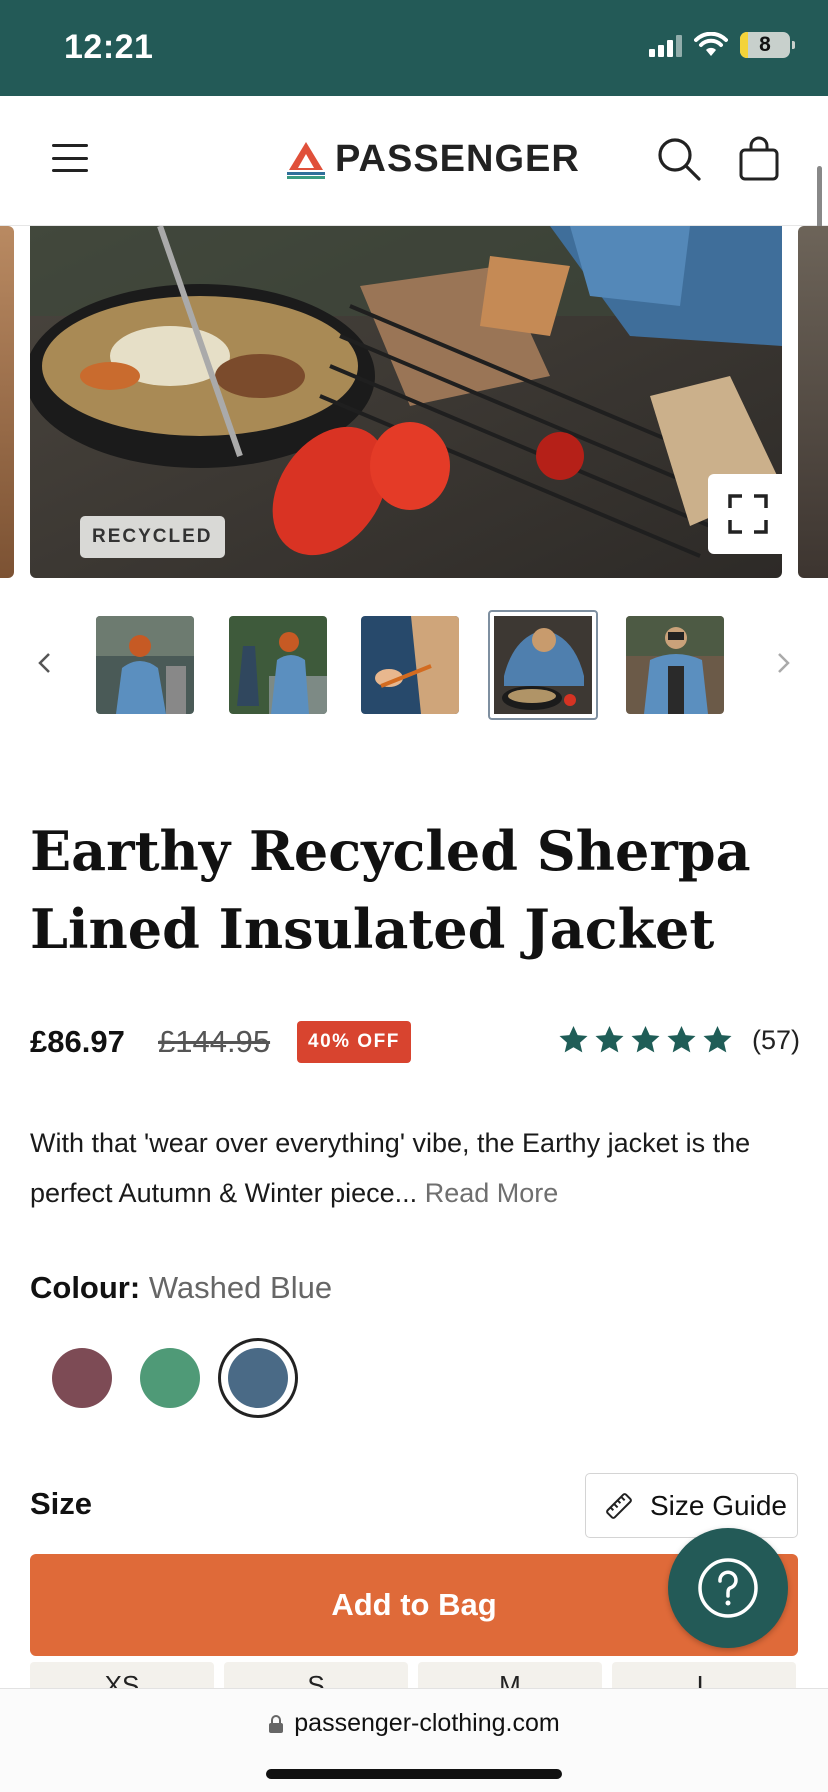  Describe the element at coordinates (70, 158) in the screenshot. I see `menu-icon` at that location.